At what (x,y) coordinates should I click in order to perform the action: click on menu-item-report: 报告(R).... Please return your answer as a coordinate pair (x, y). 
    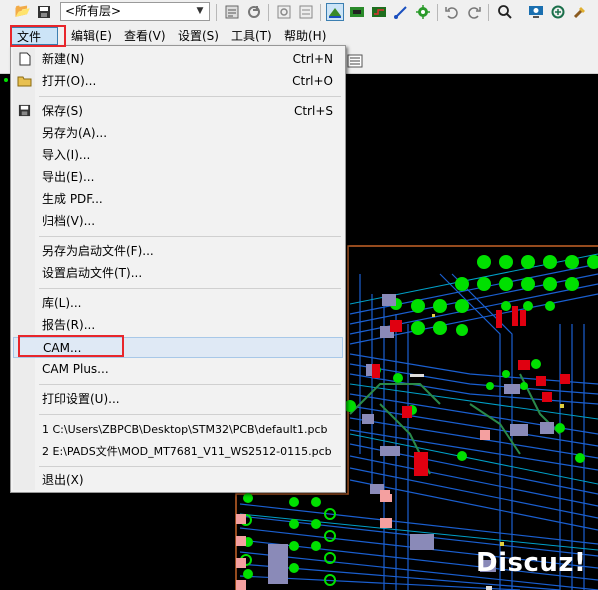
    Looking at the image, I should click on (178, 325).